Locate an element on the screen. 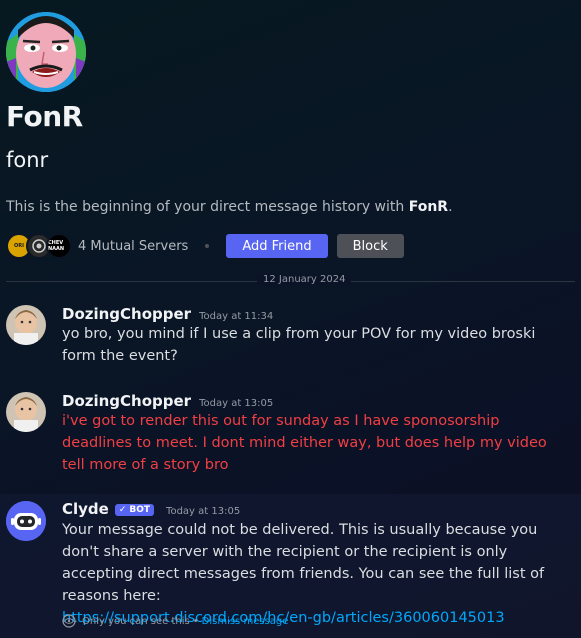  mutual-servers-link: 4 Mutual Servers is located at coordinates (133, 246).